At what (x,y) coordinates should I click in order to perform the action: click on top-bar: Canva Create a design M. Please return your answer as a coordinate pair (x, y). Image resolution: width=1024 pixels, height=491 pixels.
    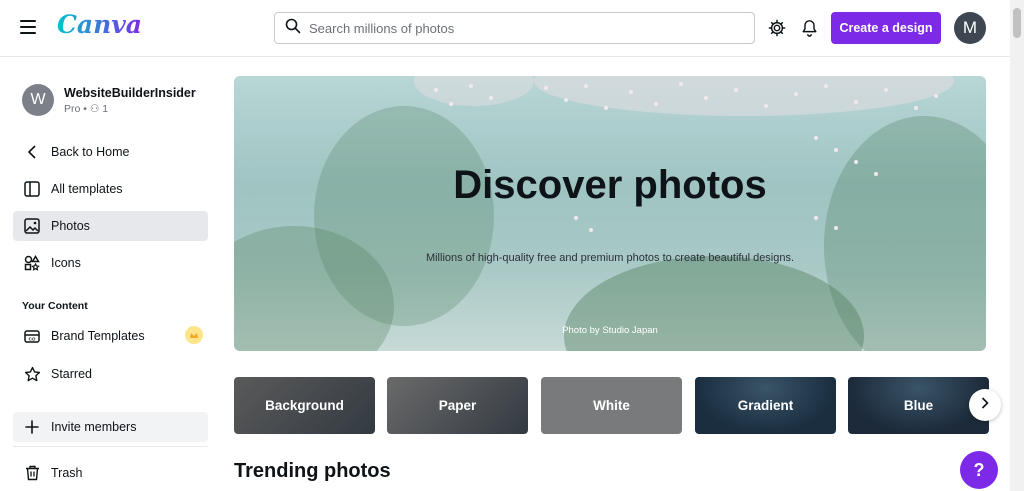
    Looking at the image, I should click on (505, 28).